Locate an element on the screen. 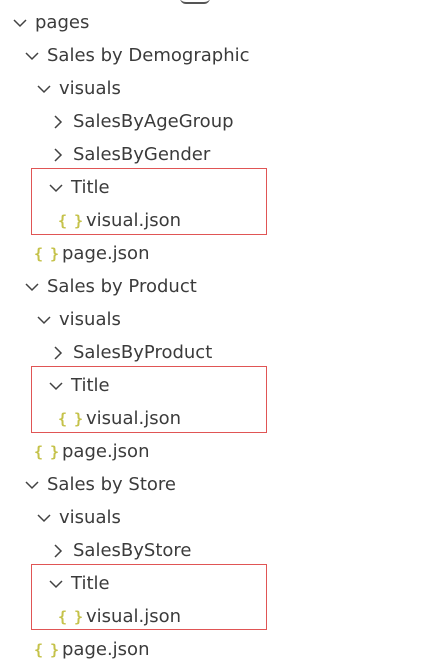  tree-folder-pages: pages is located at coordinates (215, 22).